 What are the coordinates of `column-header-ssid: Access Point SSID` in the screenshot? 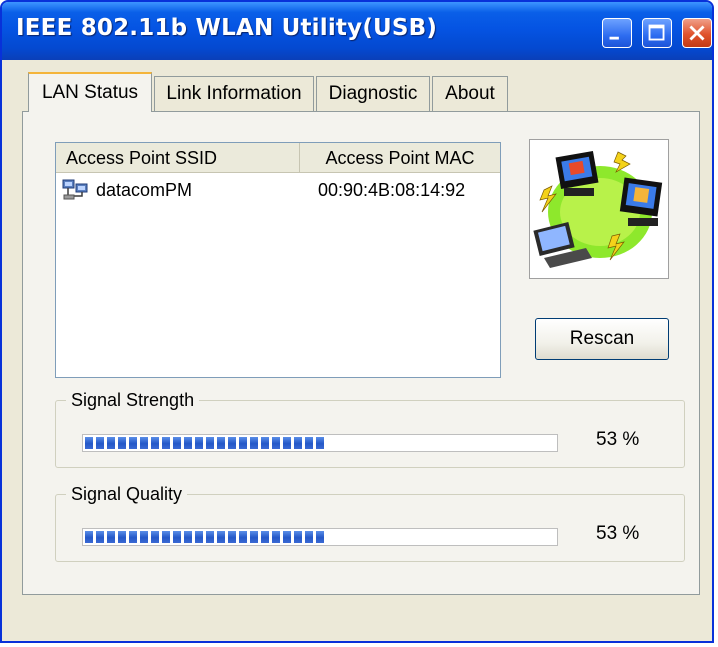 It's located at (178, 158).